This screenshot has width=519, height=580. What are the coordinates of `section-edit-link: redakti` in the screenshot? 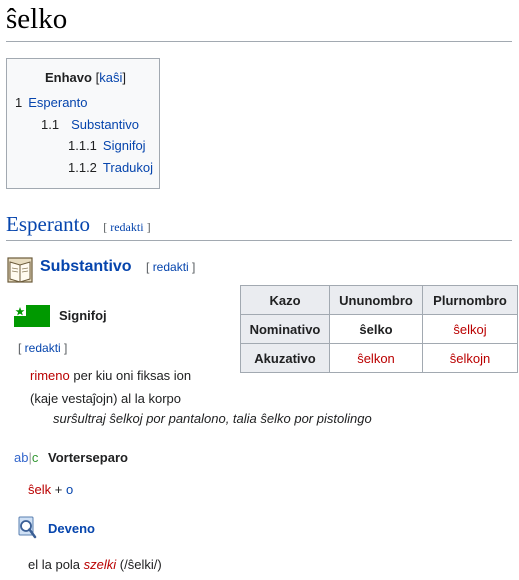 It's located at (126, 227).